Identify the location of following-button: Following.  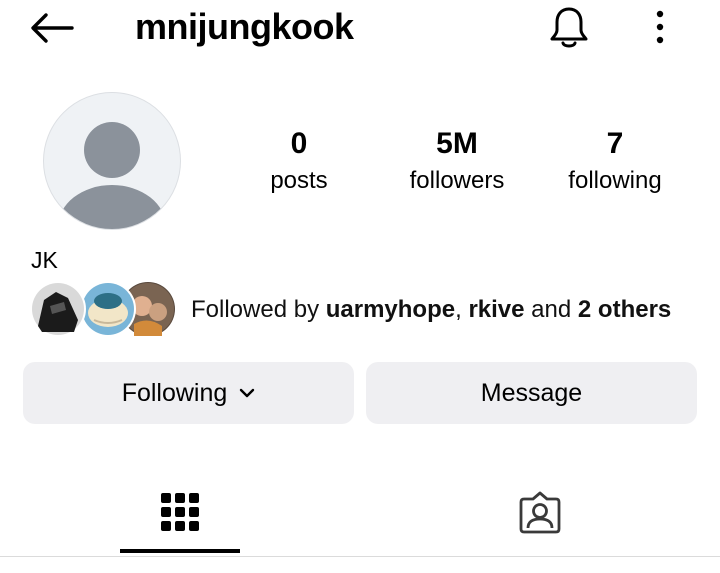
(188, 393).